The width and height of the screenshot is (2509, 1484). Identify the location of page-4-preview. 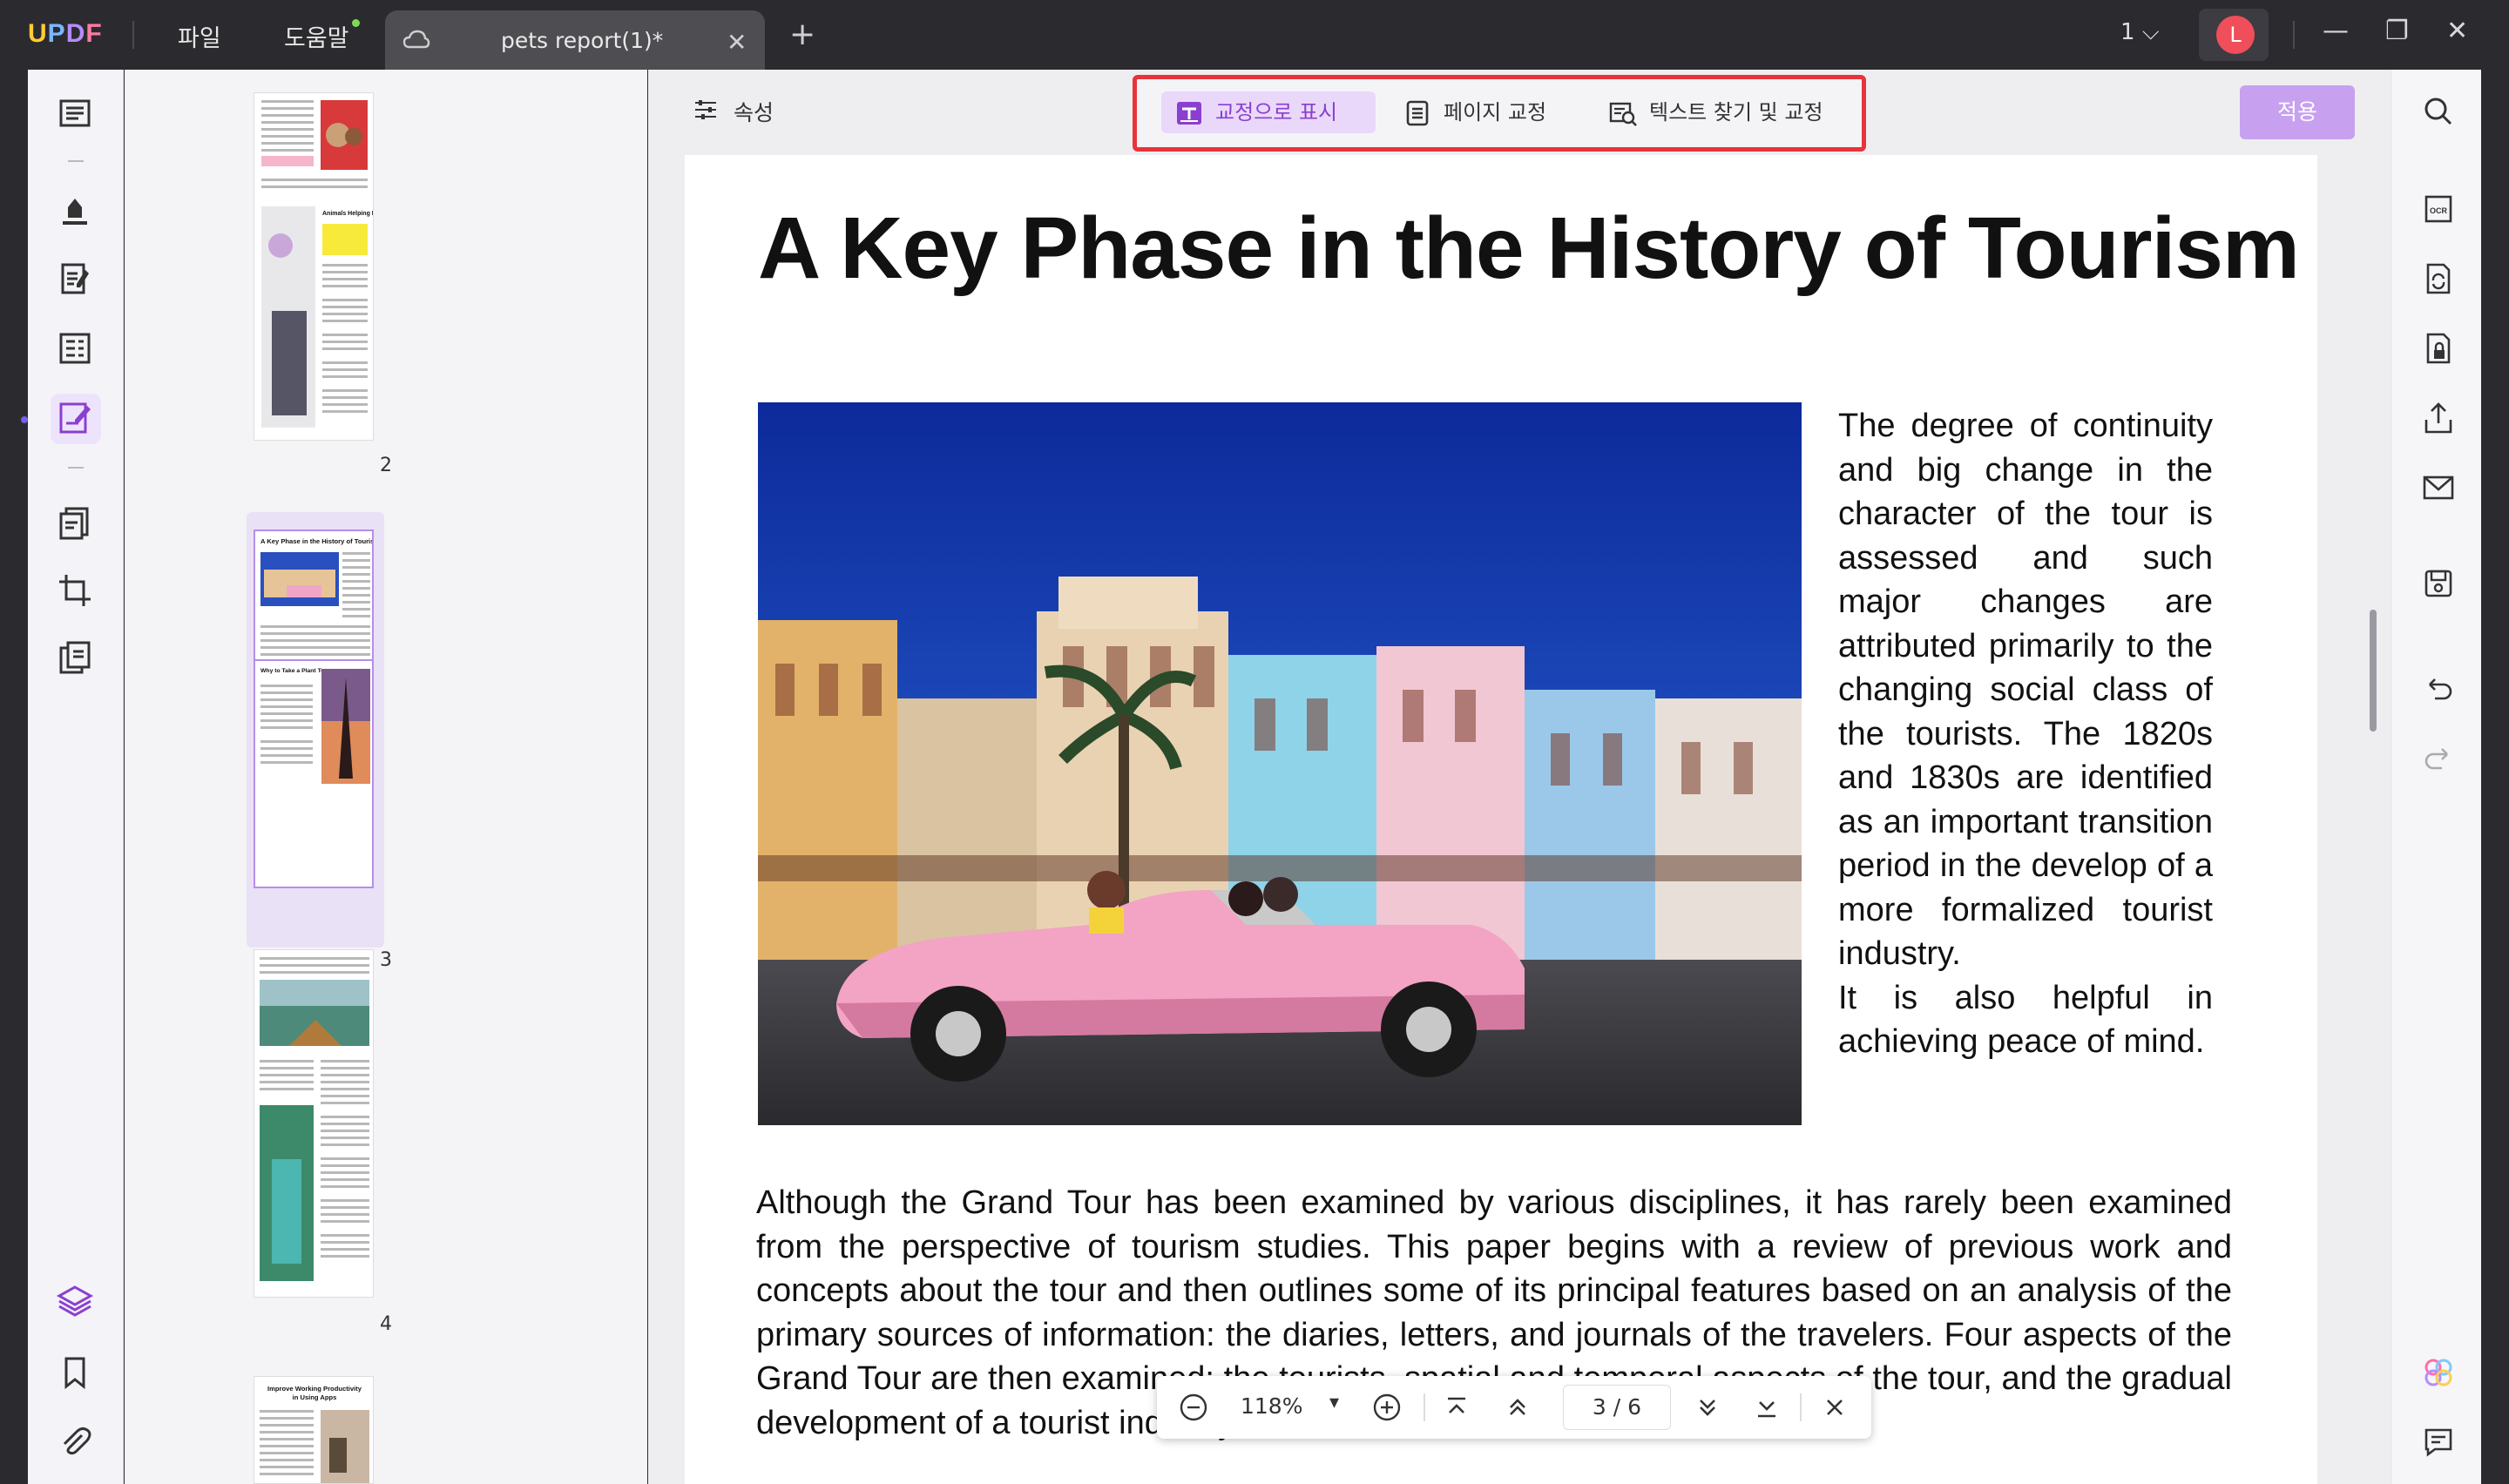
(314, 1119).